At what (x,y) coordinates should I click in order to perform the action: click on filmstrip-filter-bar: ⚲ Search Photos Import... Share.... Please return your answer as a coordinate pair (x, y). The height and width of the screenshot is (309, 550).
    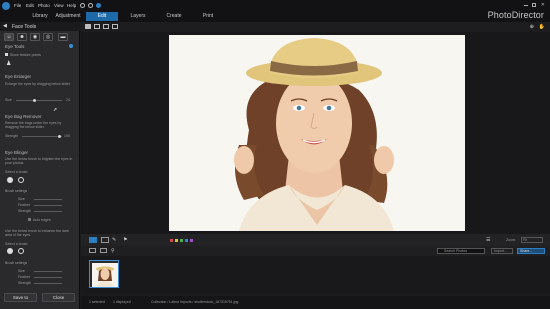
    Looking at the image, I should click on (315, 251).